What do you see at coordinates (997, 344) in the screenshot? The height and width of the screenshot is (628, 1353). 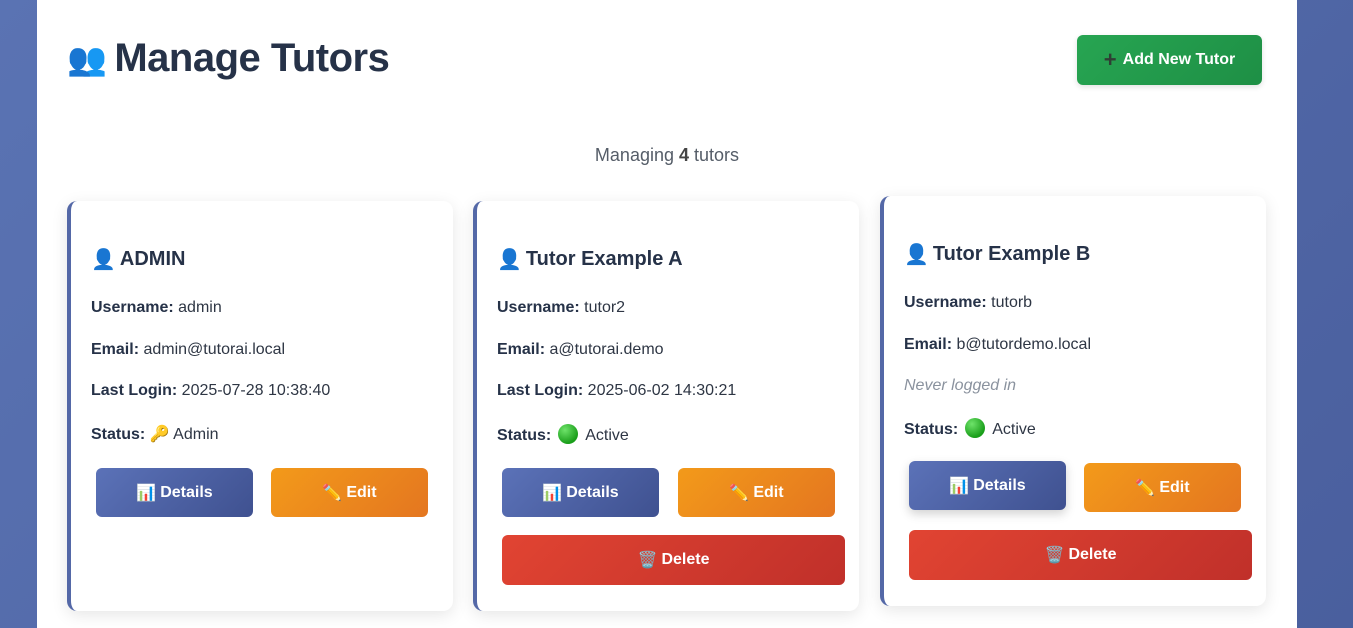 I see `email-row: Email: b@tutordemo.local` at bounding box center [997, 344].